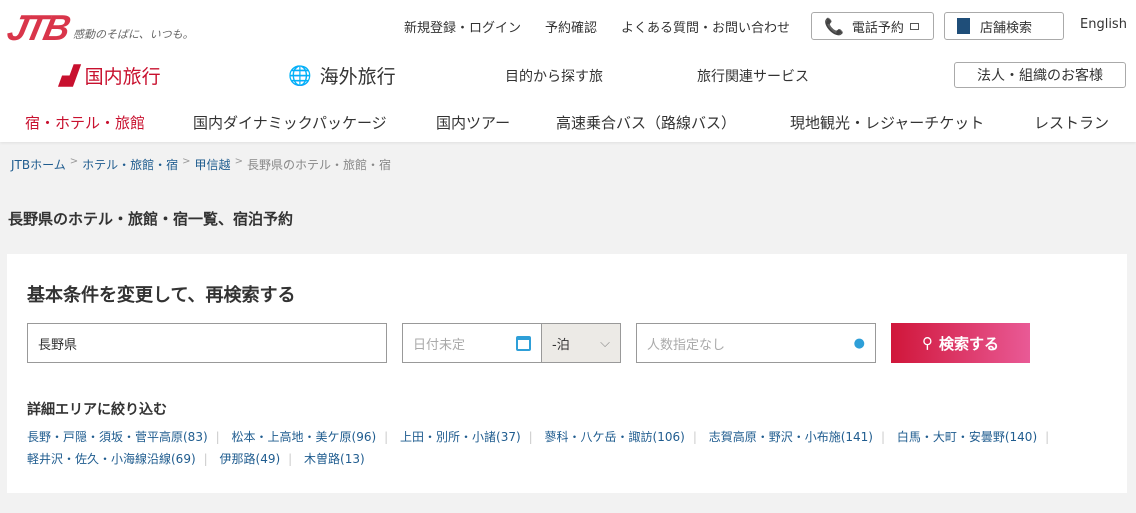 This screenshot has height=513, width=1136. Describe the element at coordinates (460, 437) in the screenshot. I see `area-link: 上田・別所・小諸(37)` at that location.